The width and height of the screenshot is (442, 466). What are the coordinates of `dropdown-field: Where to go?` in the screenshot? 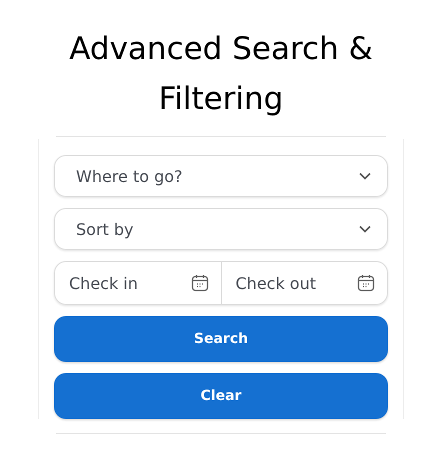 It's located at (221, 176).